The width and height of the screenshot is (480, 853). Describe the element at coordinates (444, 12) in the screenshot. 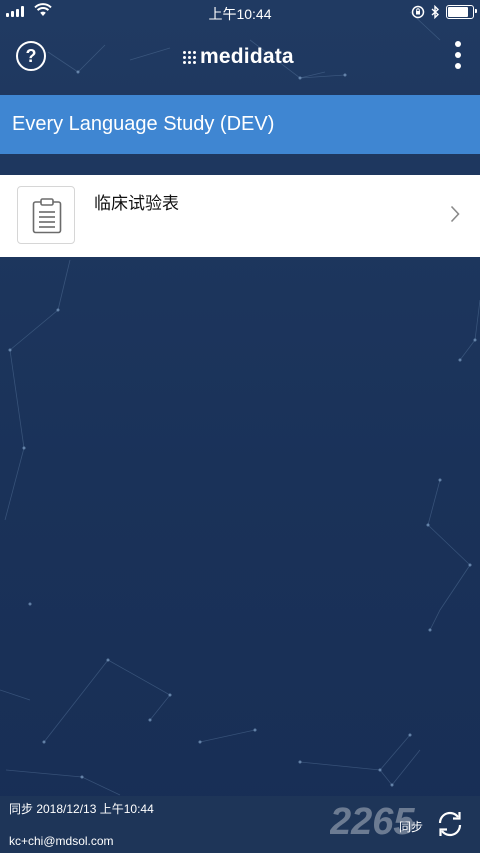

I see `status-icons` at that location.